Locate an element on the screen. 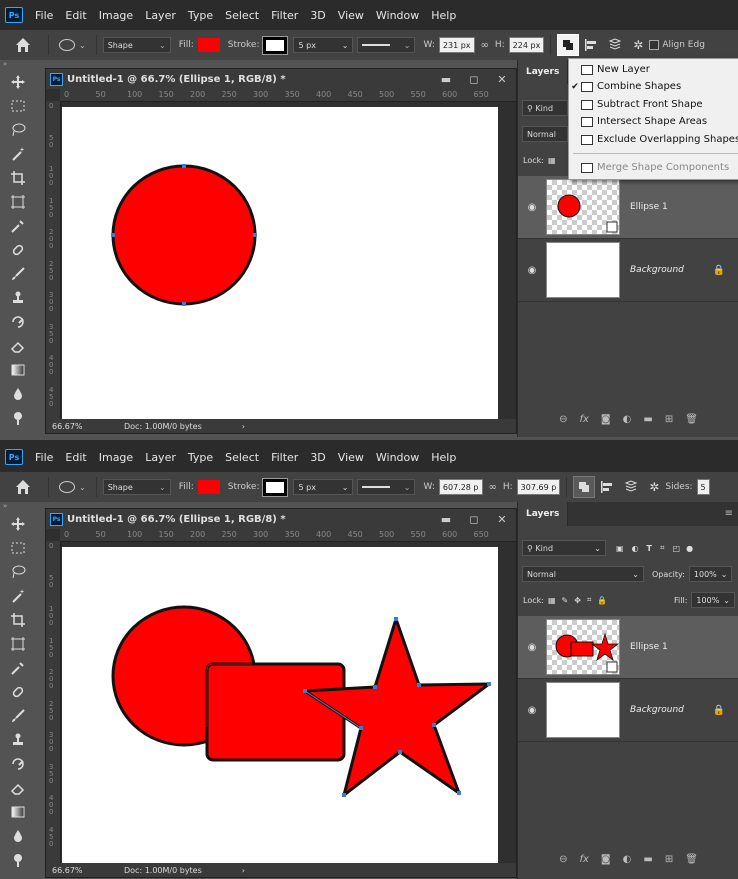 The width and height of the screenshot is (738, 879). menu-item-combine-shapes: ✔ Combine Shapes is located at coordinates (653, 86).